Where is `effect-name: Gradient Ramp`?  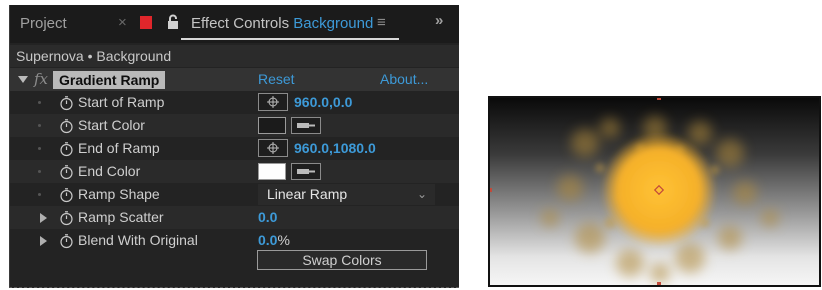
effect-name: Gradient Ramp is located at coordinates (109, 80).